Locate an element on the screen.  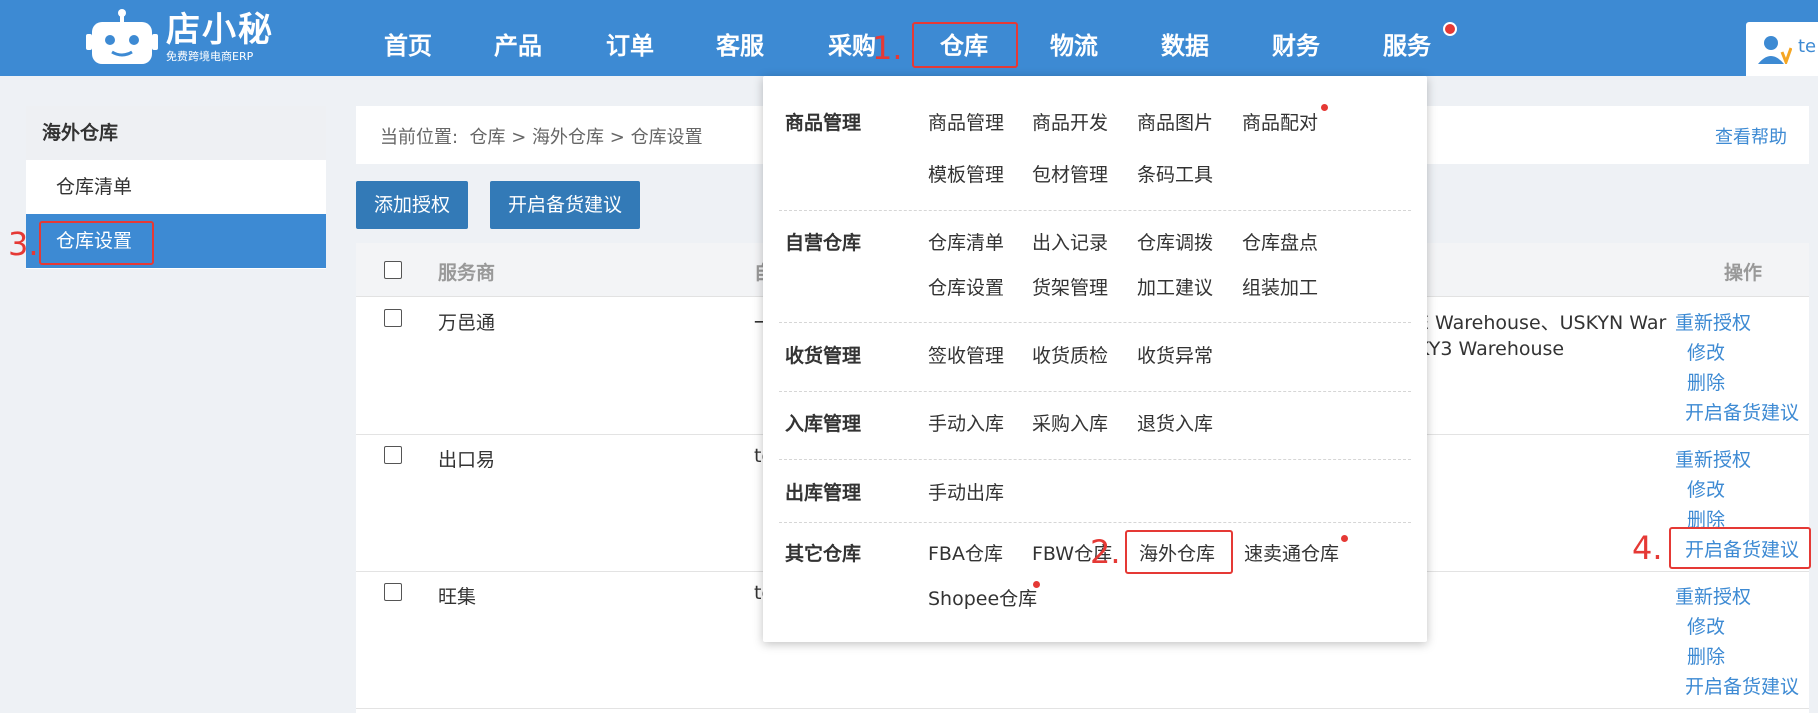
add-authorization-button: 添加授权 is located at coordinates (412, 205).